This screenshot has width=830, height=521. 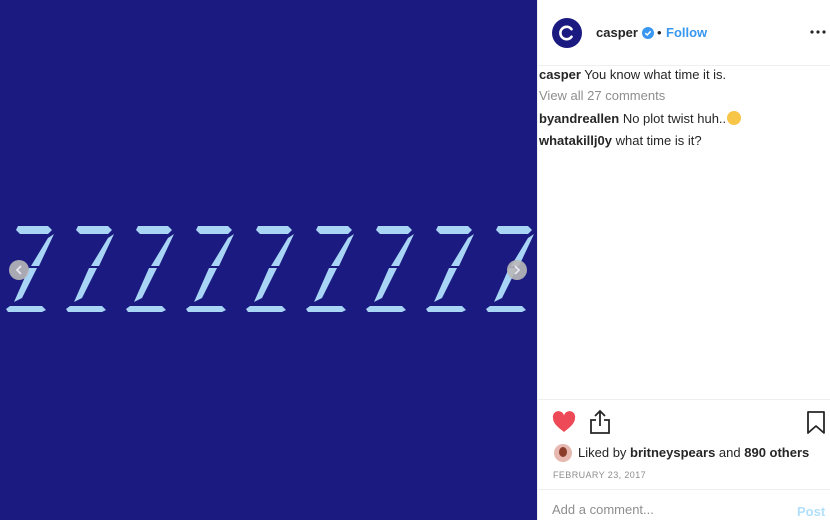 I want to click on previous-slide-button, so click(x=19, y=270).